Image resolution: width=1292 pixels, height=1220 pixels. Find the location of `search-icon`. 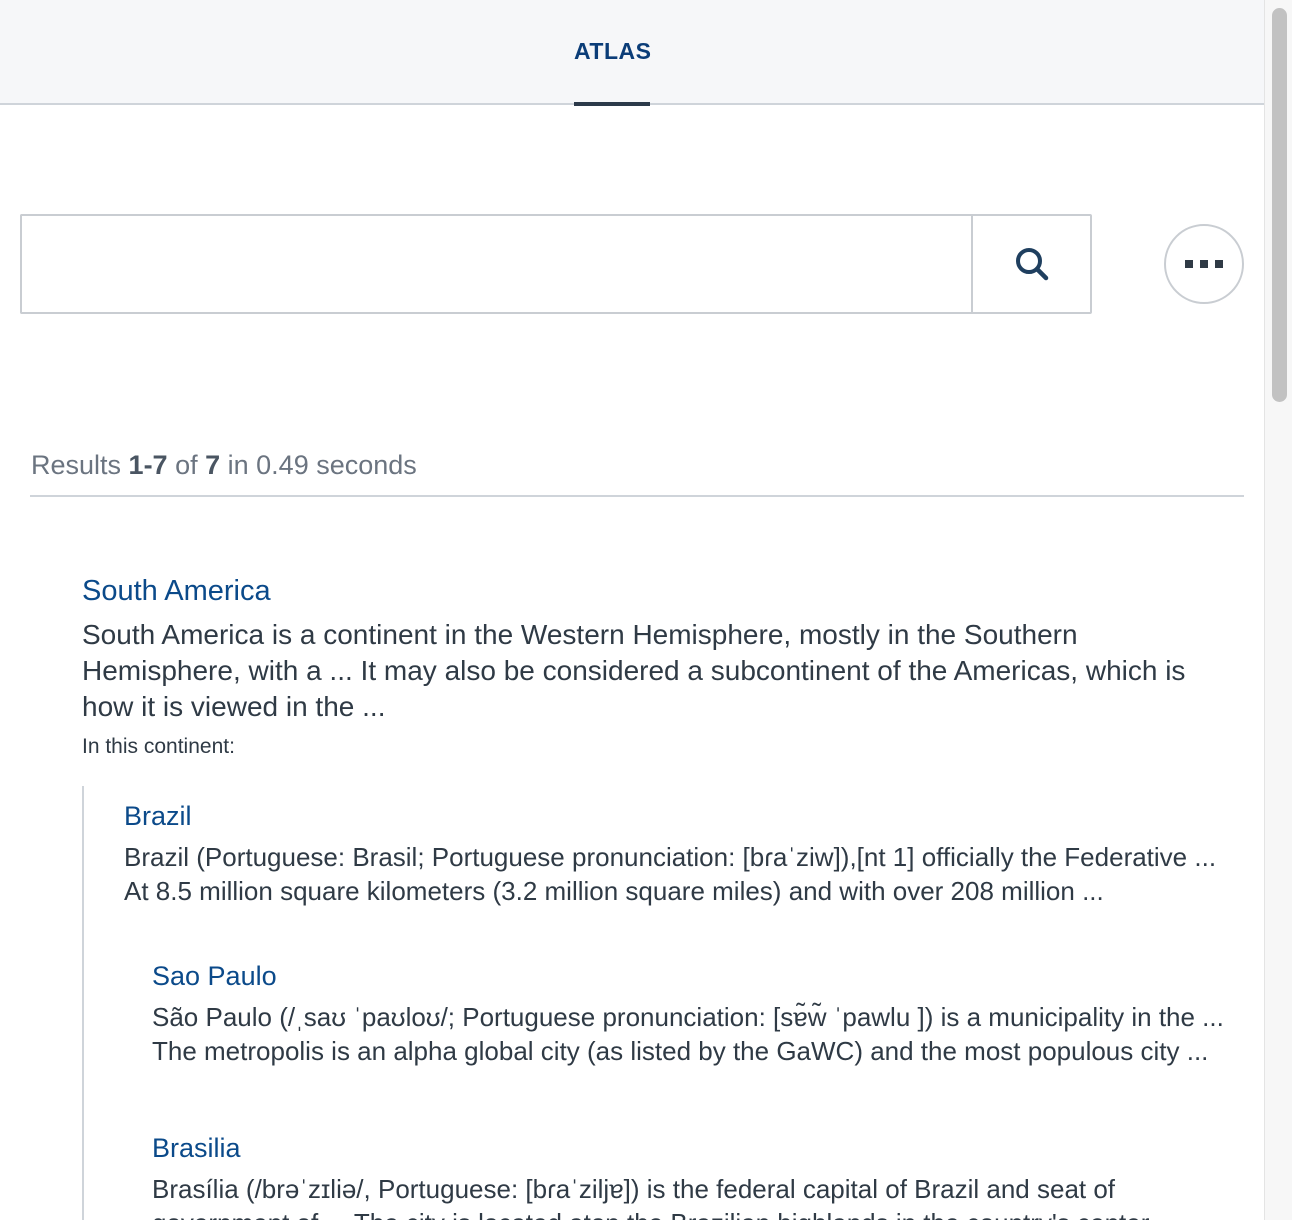

search-icon is located at coordinates (1031, 264).